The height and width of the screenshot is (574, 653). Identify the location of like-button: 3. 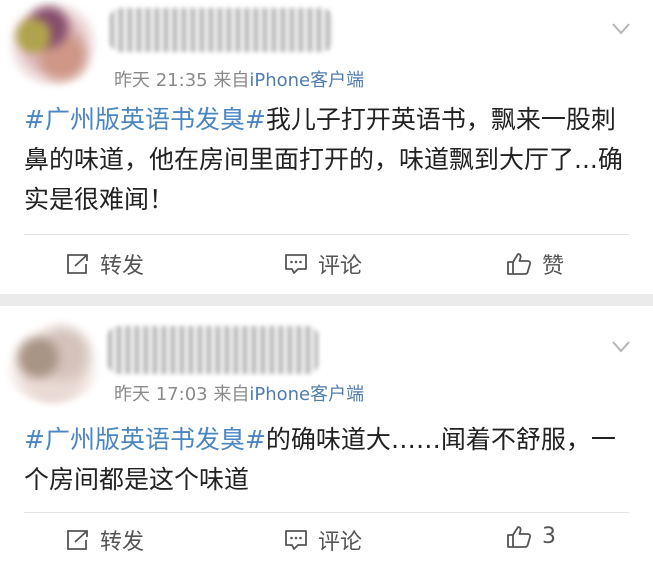
(531, 536).